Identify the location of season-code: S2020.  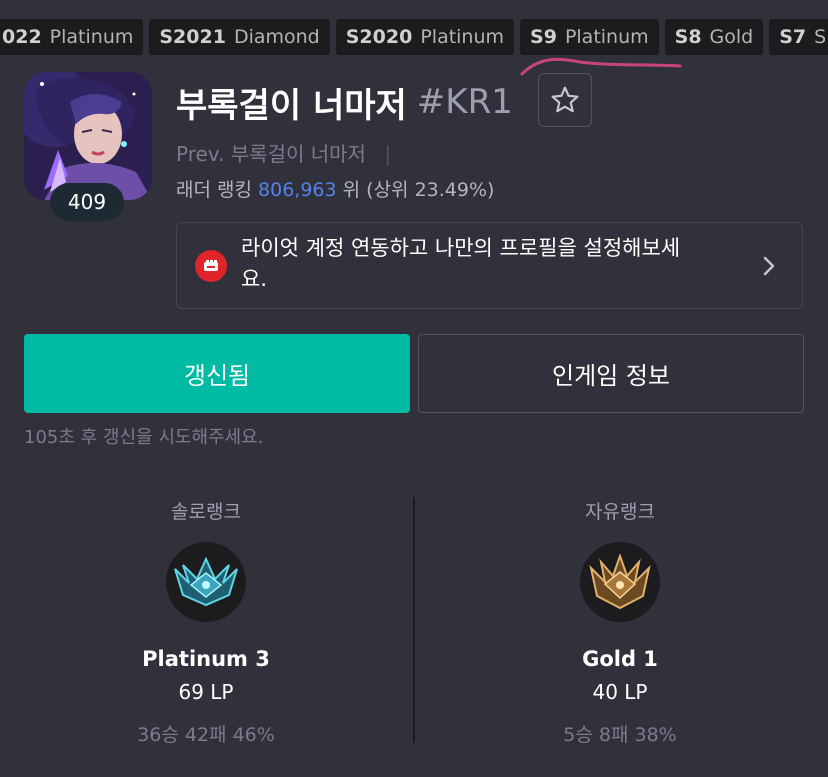
(379, 37).